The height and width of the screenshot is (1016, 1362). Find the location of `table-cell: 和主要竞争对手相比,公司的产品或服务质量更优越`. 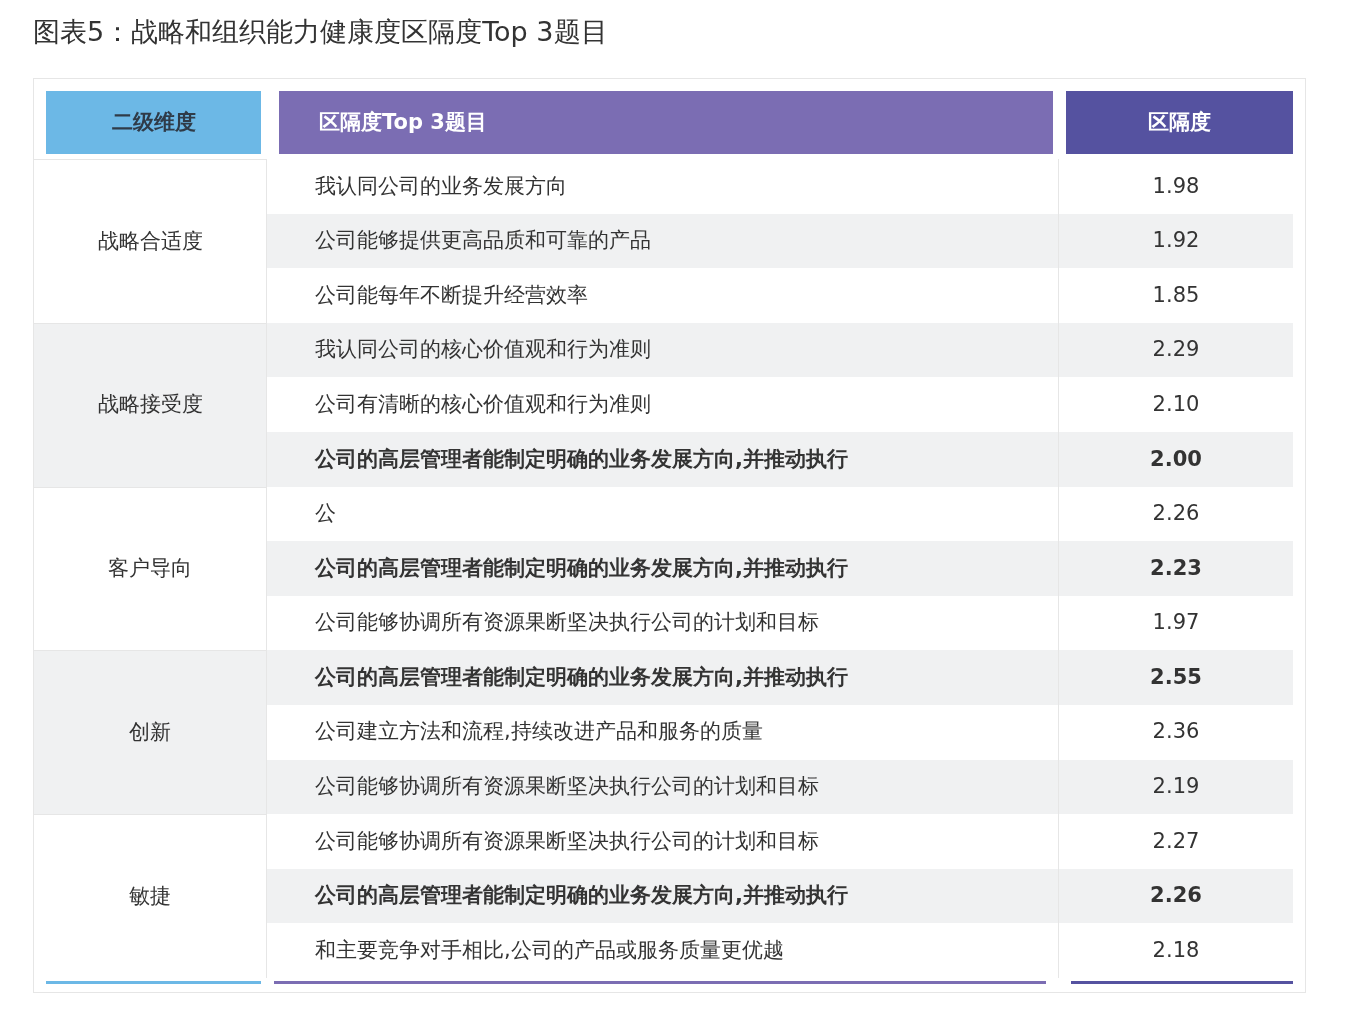

table-cell: 和主要竞争对手相比,公司的产品或服务质量更优越 is located at coordinates (663, 950).